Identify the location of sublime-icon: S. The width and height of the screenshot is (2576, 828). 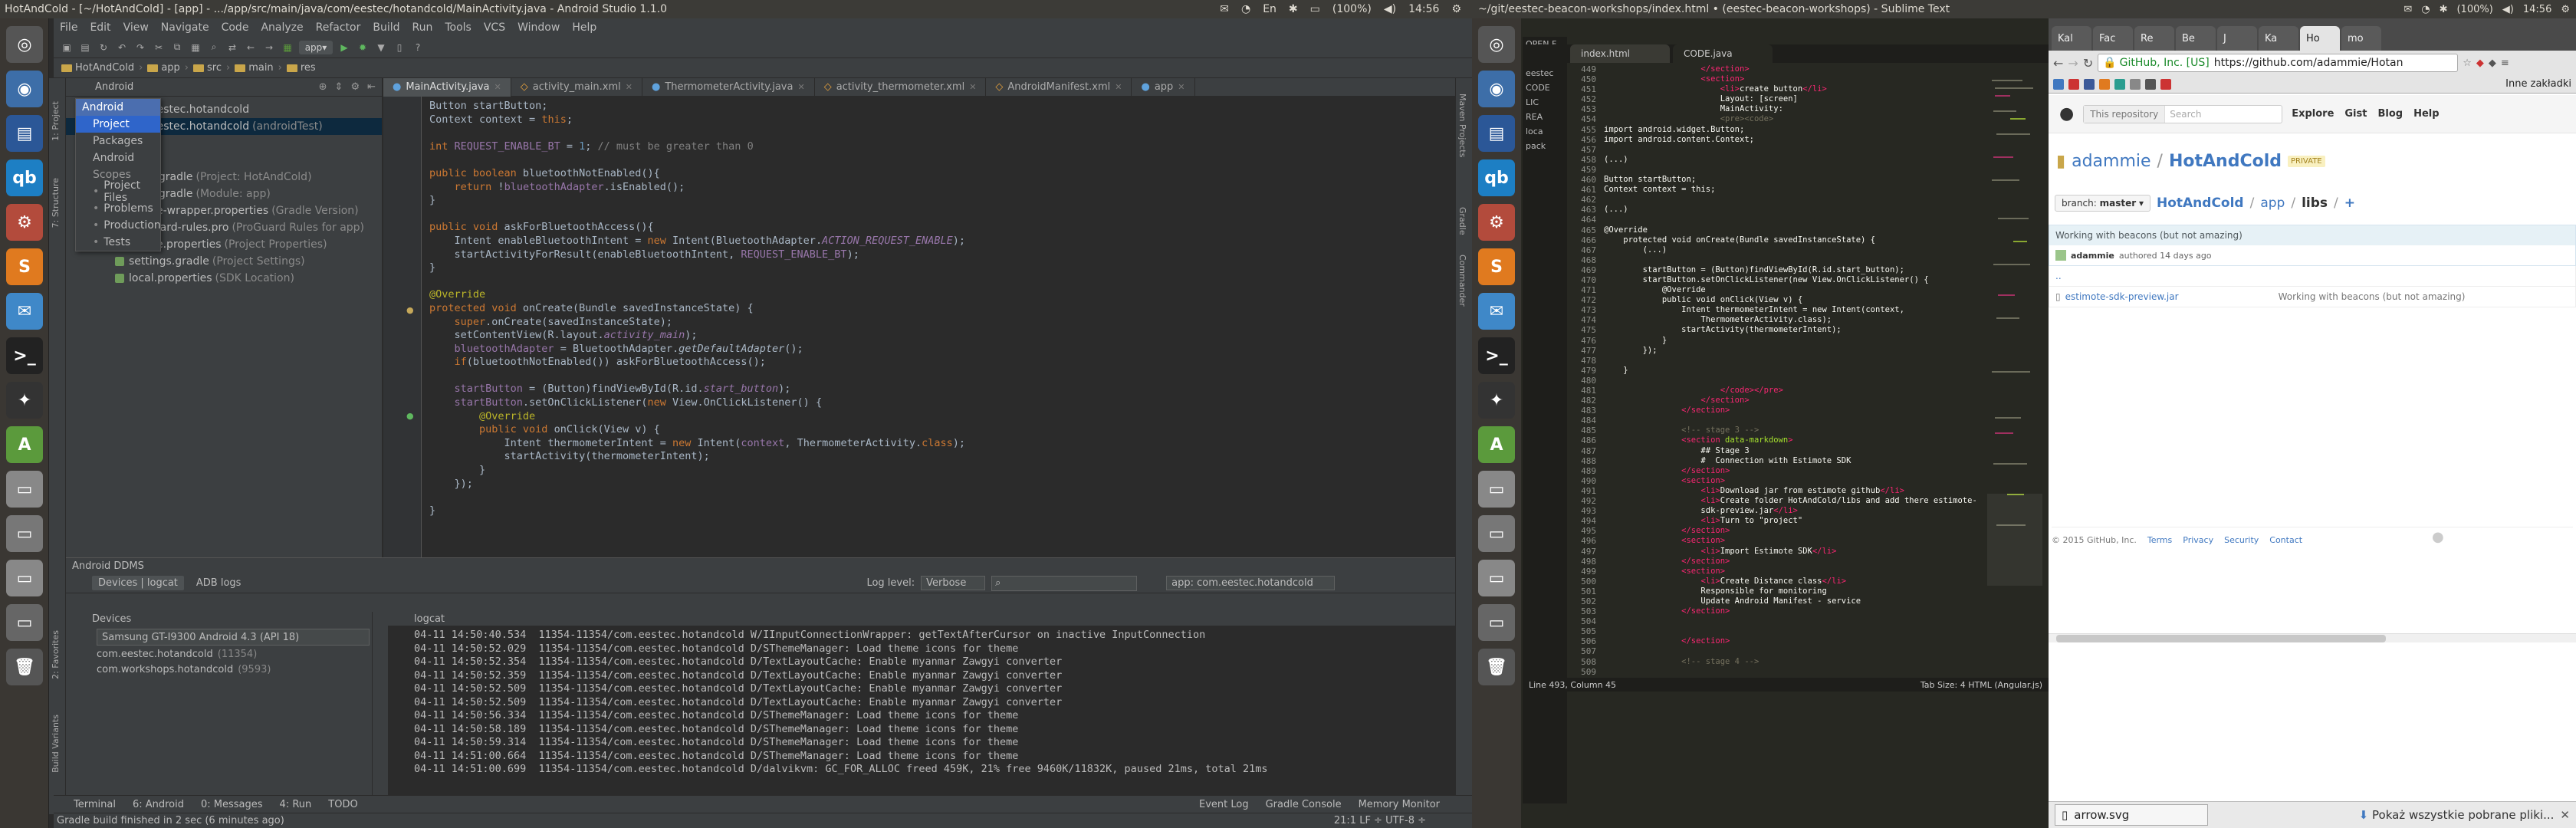
(24, 267).